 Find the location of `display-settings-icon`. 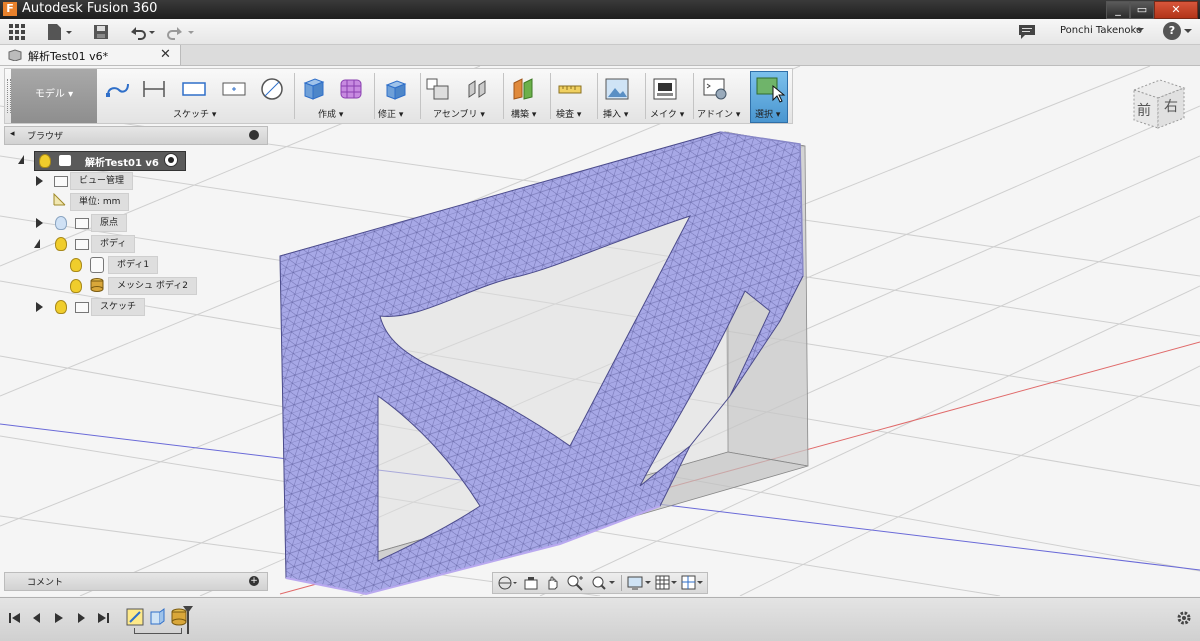

display-settings-icon is located at coordinates (640, 583).